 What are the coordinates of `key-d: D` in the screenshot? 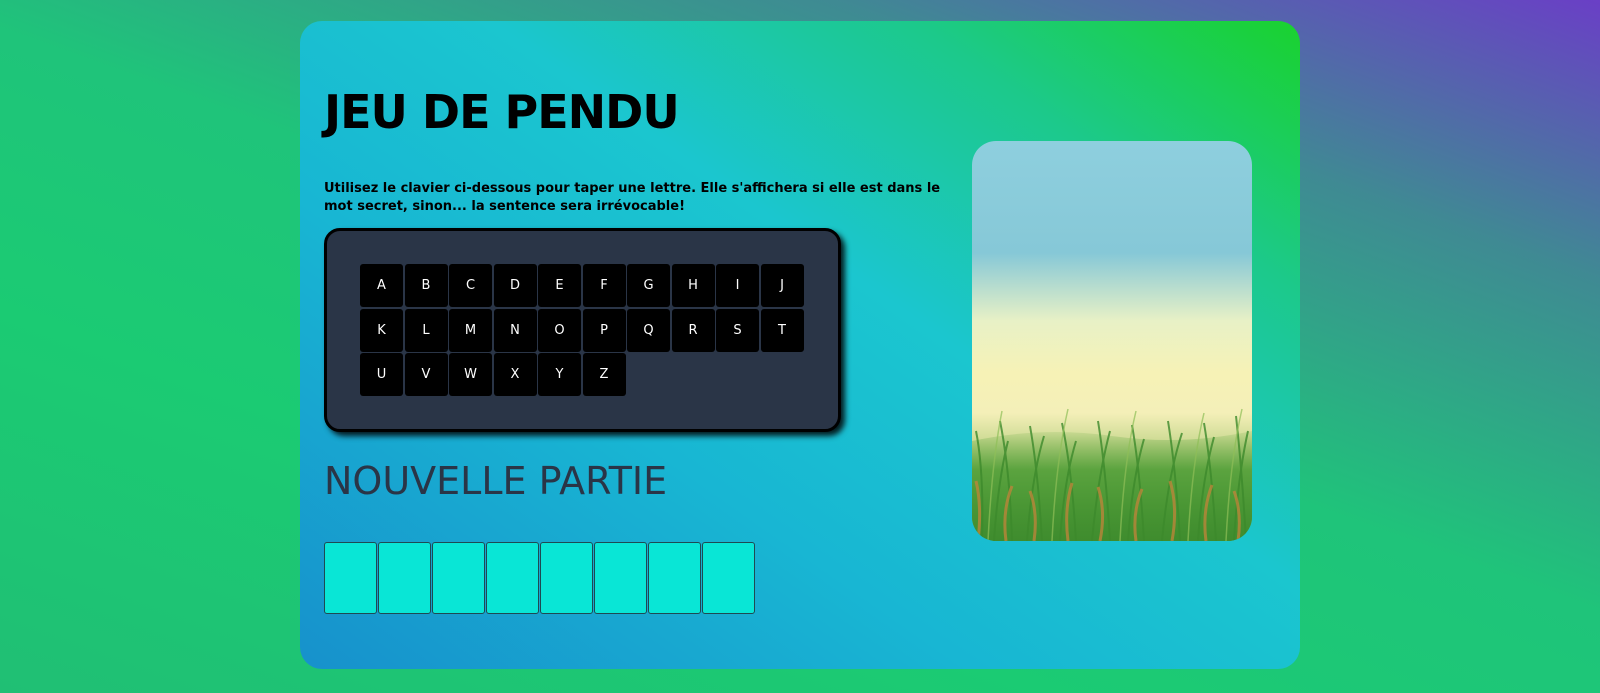 It's located at (515, 285).